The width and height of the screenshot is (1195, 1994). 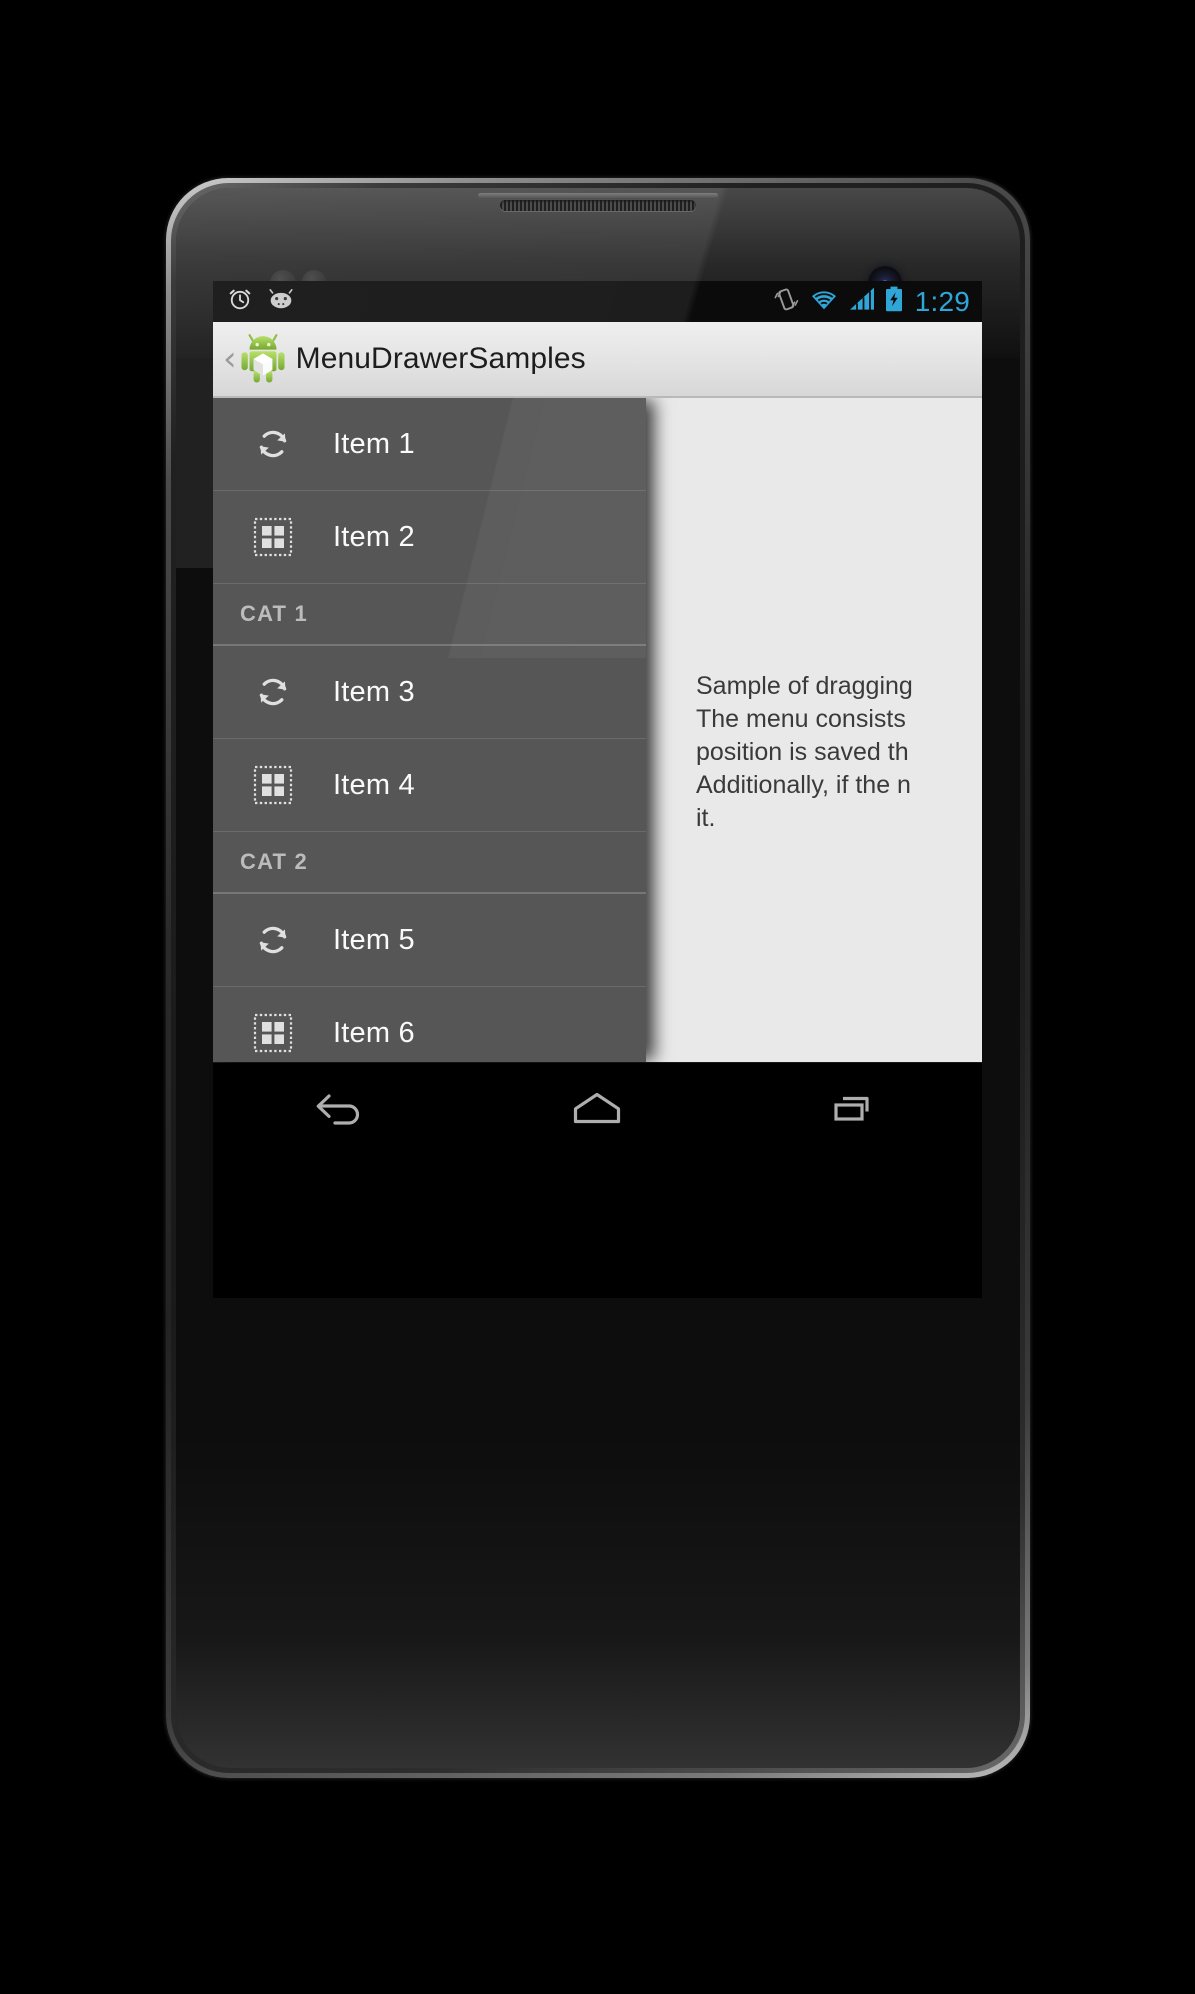 What do you see at coordinates (374, 1032) in the screenshot?
I see `drawer-item-label: Item 6` at bounding box center [374, 1032].